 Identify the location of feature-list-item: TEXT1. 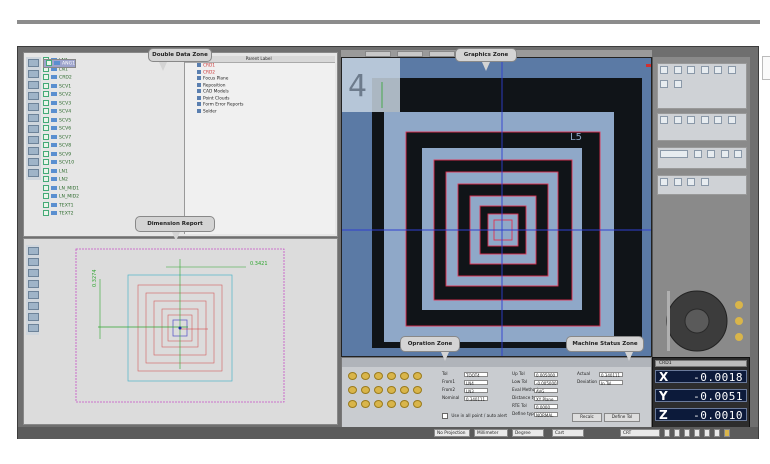
(110, 206).